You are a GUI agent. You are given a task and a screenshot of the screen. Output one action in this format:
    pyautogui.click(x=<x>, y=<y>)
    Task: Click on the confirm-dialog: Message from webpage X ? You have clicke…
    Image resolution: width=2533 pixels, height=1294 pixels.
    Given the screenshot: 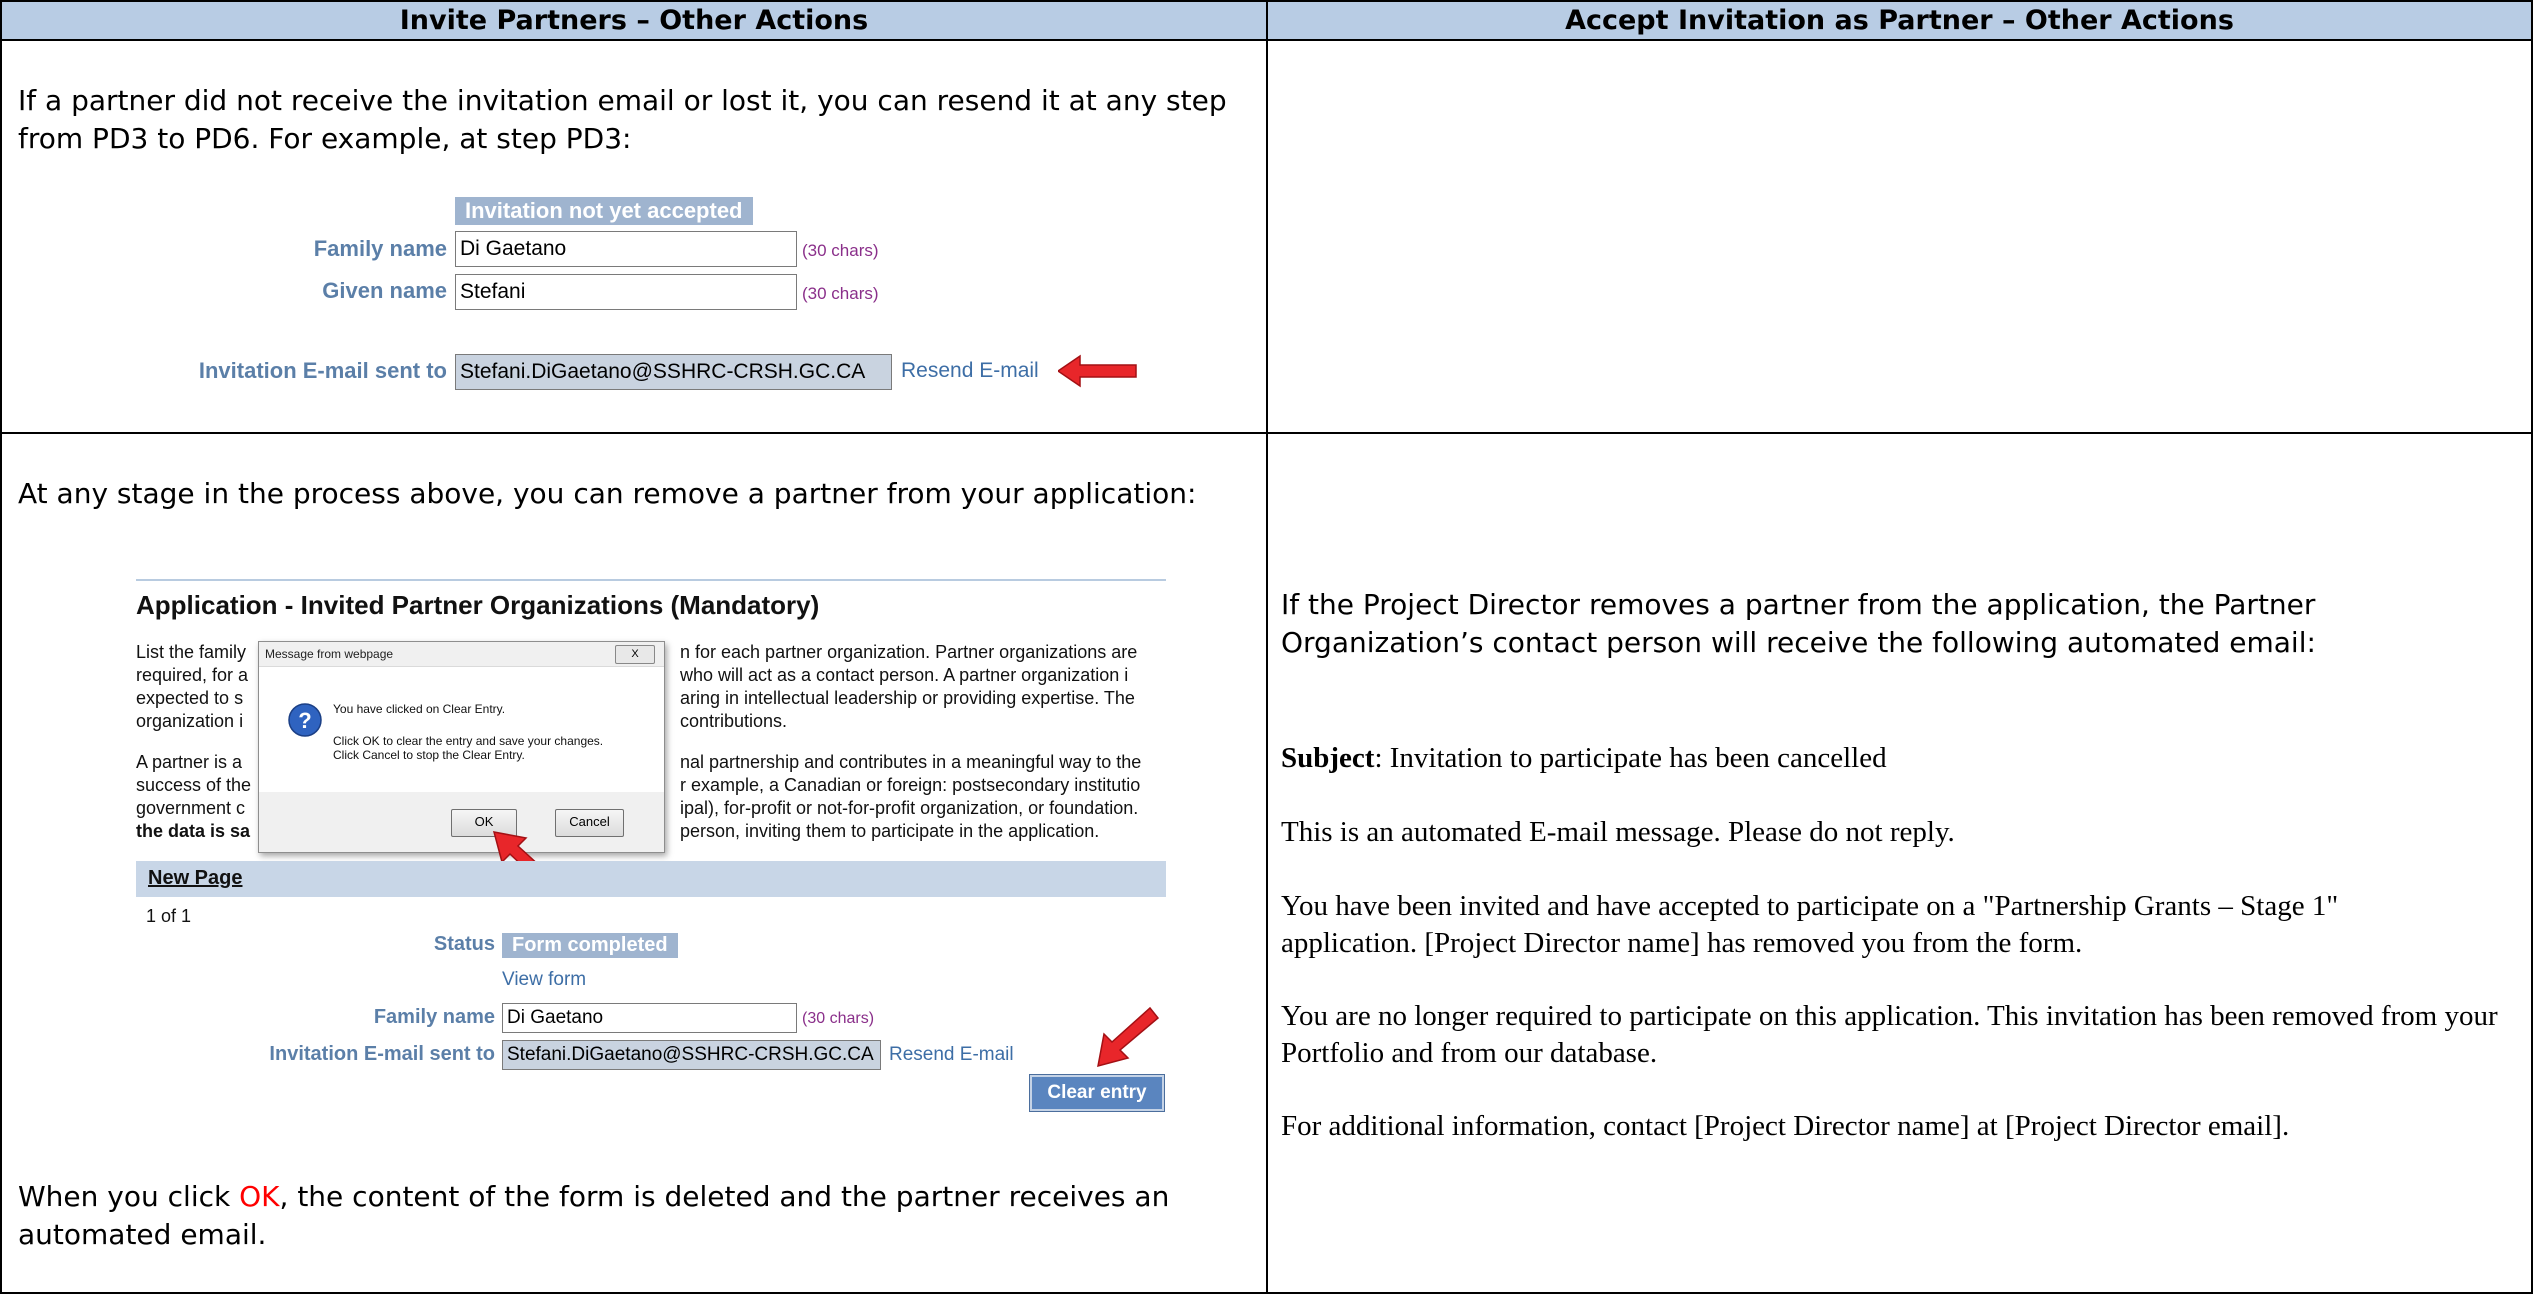 What is the action you would take?
    pyautogui.click(x=461, y=747)
    